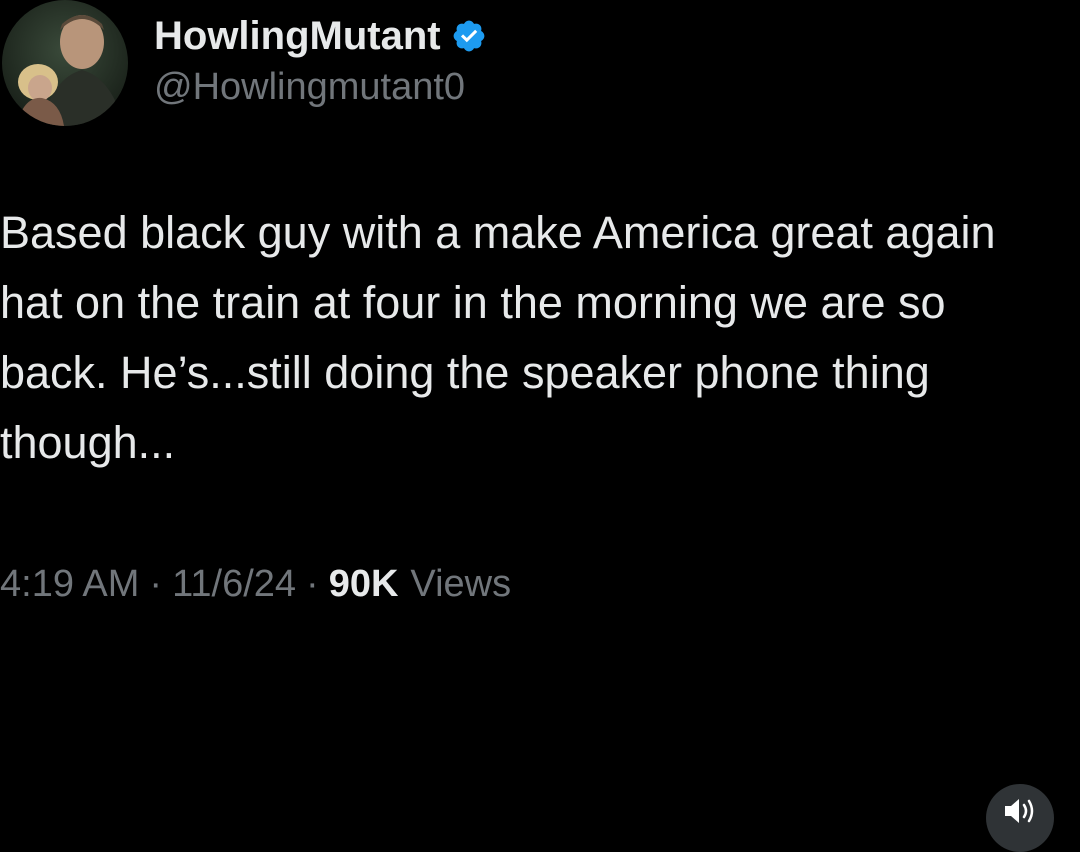 The width and height of the screenshot is (1080, 852). What do you see at coordinates (363, 583) in the screenshot?
I see `views-count: 90K` at bounding box center [363, 583].